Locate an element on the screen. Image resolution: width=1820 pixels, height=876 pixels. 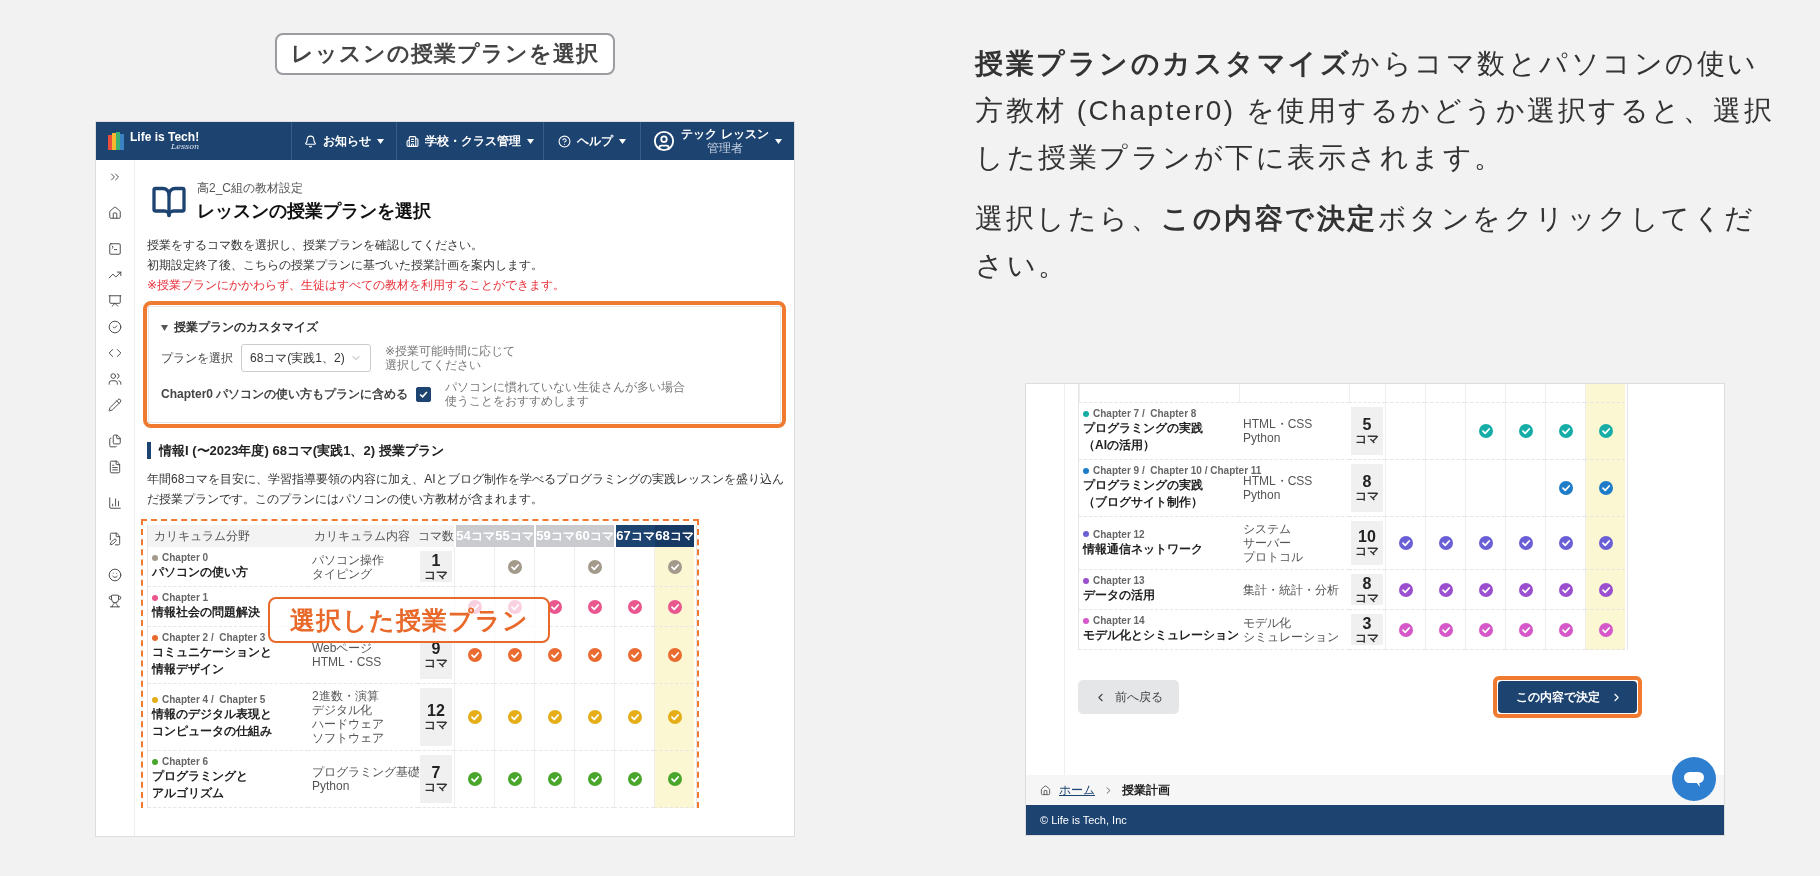
plan-header: 68コマ is located at coordinates (674, 536).